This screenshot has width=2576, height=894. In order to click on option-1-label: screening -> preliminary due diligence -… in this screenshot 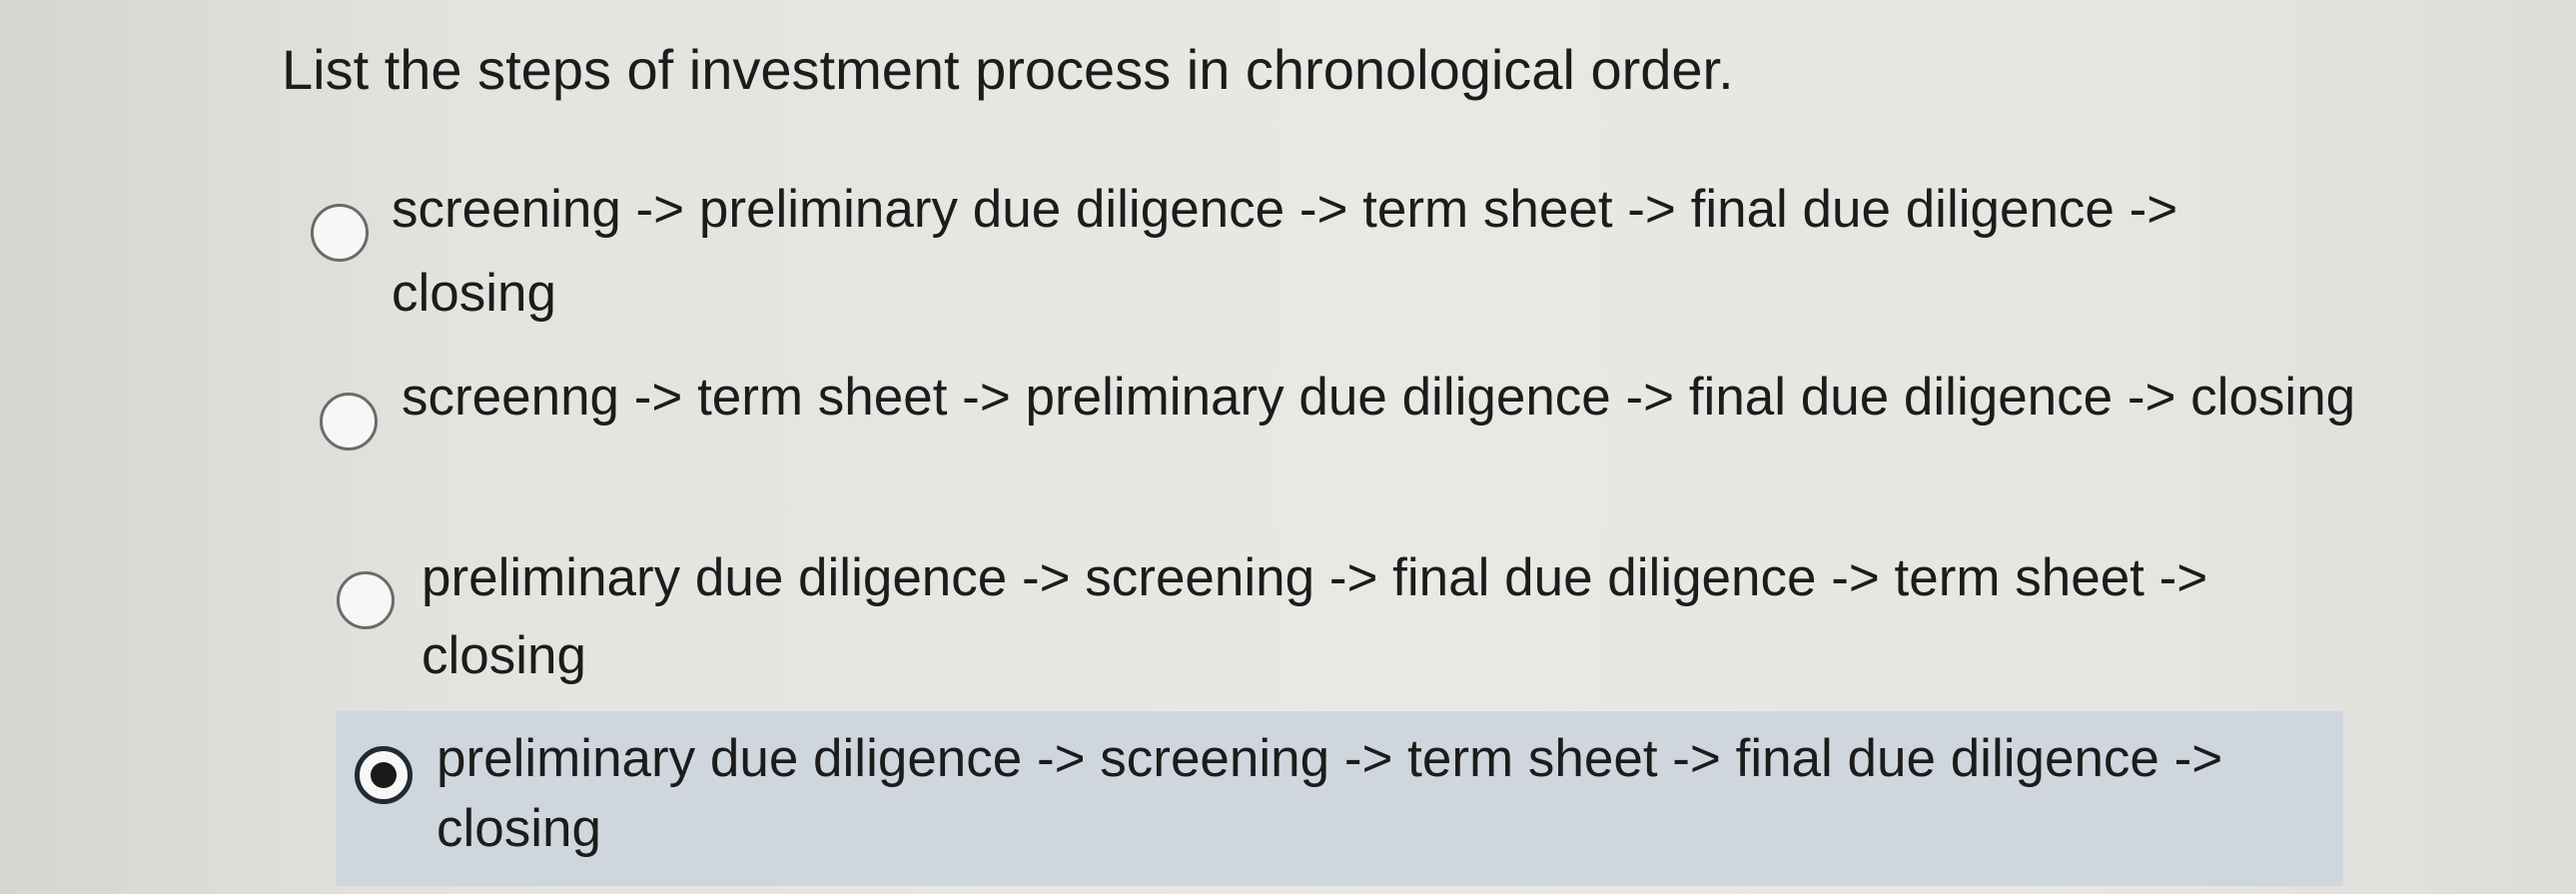, I will do `click(1371, 252)`.